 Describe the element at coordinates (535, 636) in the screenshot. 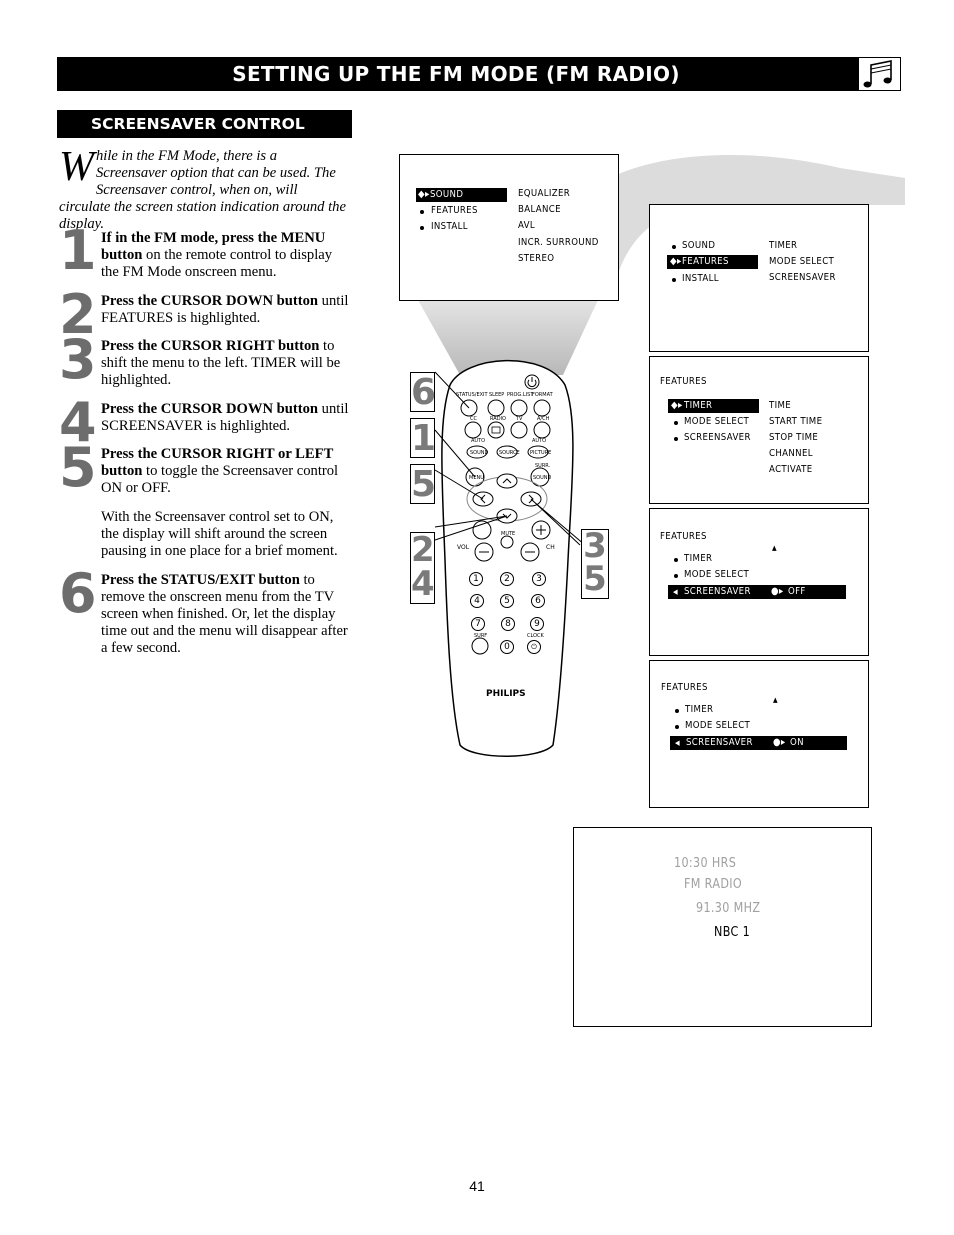

I see `remote-label: CLOCK` at that location.